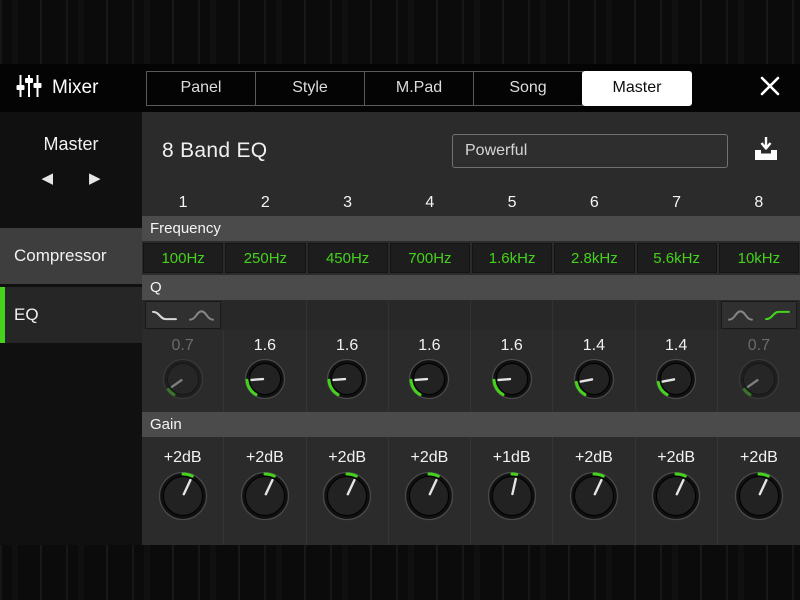  I want to click on gain-knob-row: +2dB +2dB +2dB +2dB +1dB +2dB +2dB +2dB, so click(471, 491).